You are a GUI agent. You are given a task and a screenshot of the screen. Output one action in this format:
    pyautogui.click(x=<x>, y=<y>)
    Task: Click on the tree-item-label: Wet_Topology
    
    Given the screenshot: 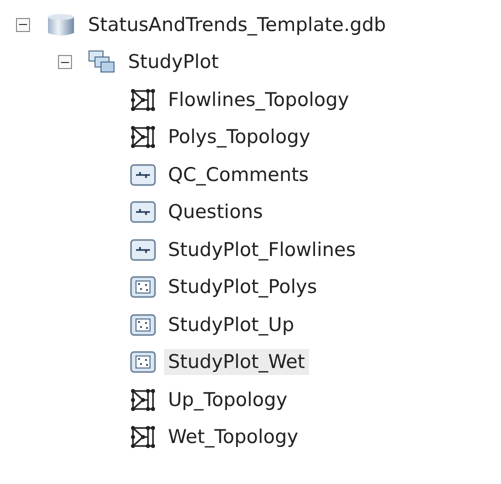 What is the action you would take?
    pyautogui.click(x=233, y=437)
    